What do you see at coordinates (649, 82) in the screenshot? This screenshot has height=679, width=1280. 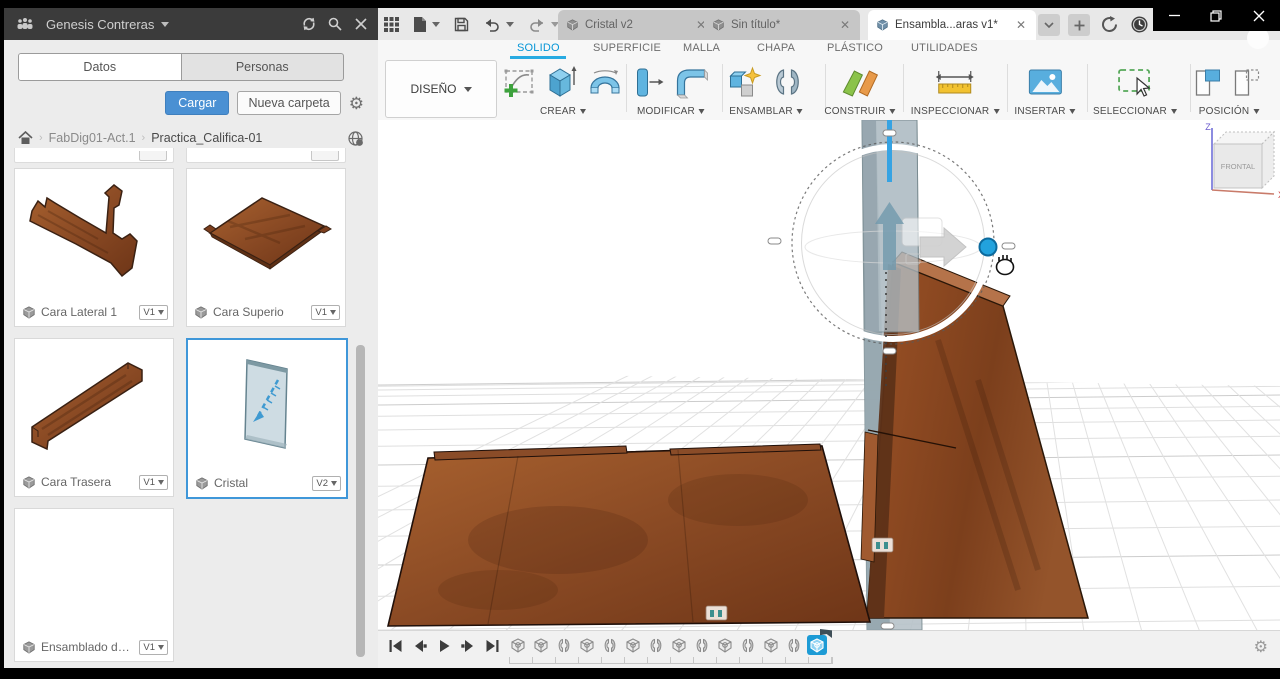 I see `press-pull-icon` at bounding box center [649, 82].